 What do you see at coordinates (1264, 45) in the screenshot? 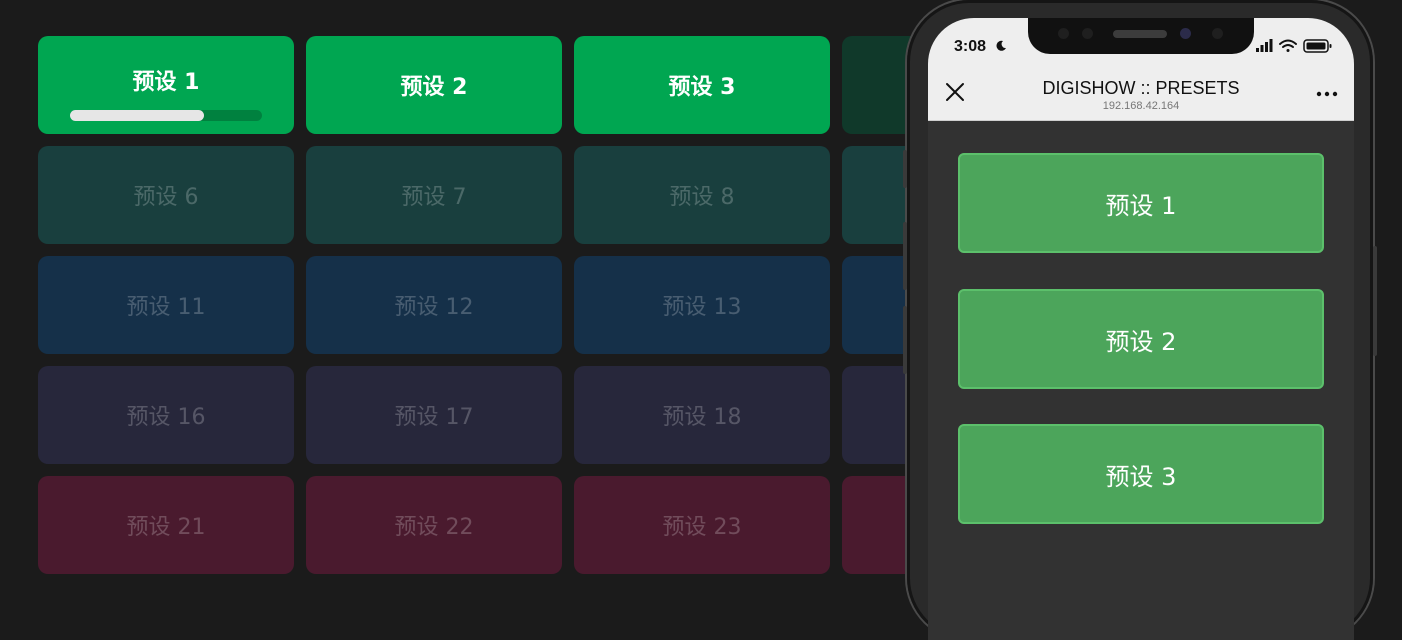
I see `cellular-signal-icon` at bounding box center [1264, 45].